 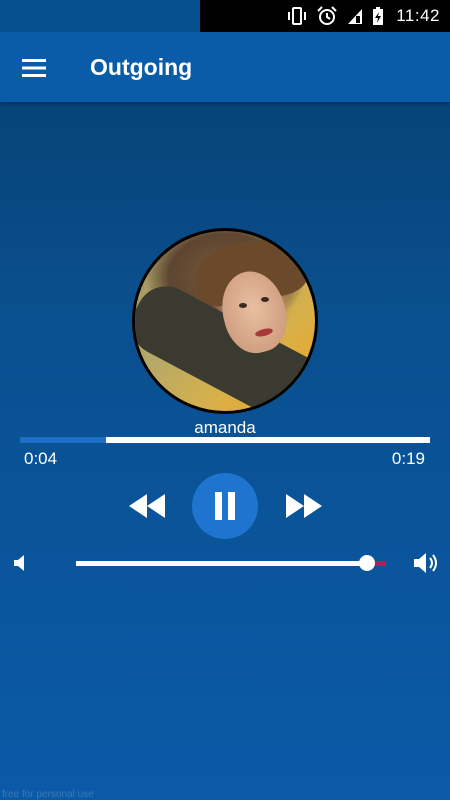 What do you see at coordinates (141, 67) in the screenshot?
I see `page-title: Outgoing` at bounding box center [141, 67].